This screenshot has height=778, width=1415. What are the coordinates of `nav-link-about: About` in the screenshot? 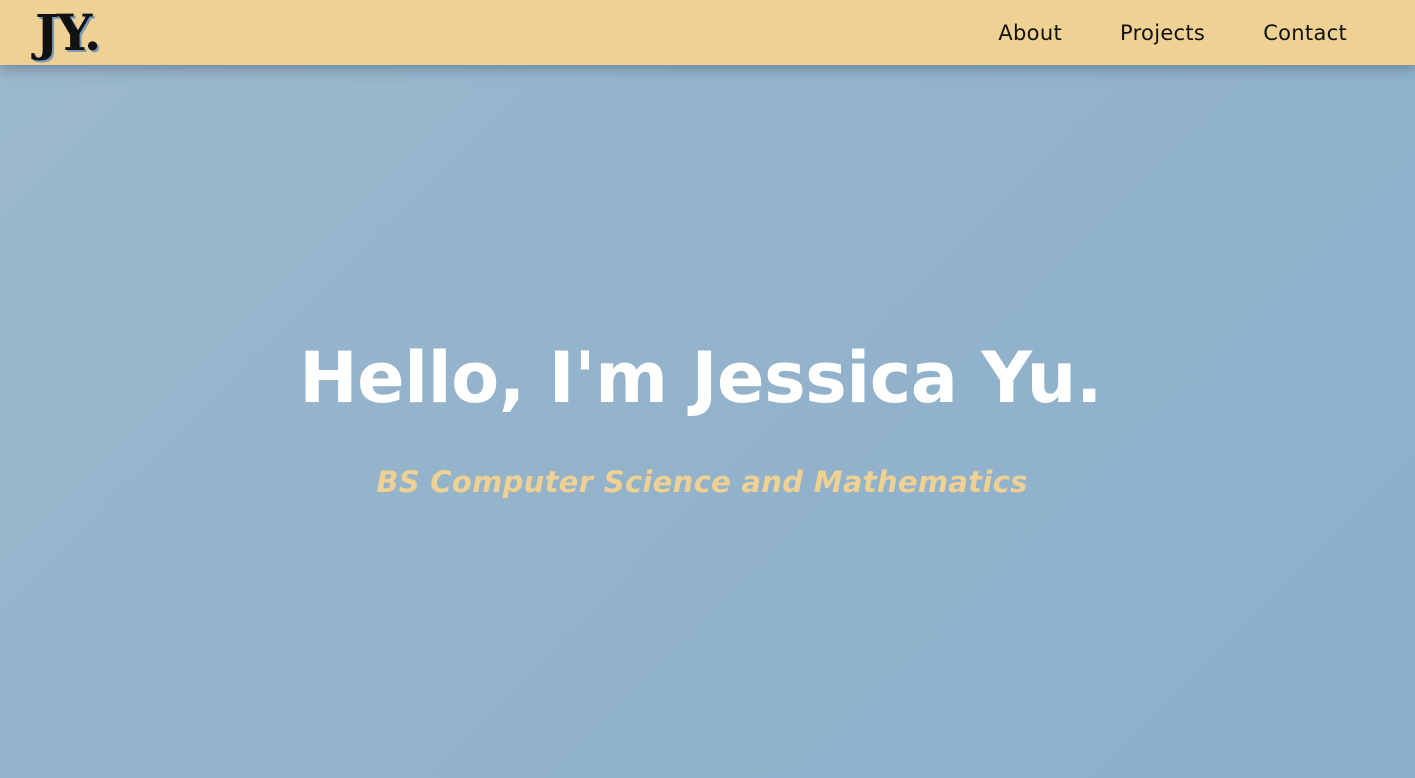 It's located at (1030, 33).